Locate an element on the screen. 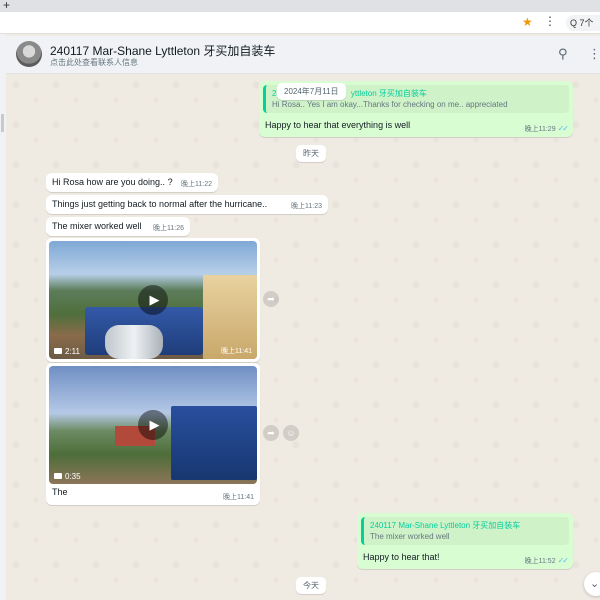  browser-tabstrip: + is located at coordinates (300, 6).